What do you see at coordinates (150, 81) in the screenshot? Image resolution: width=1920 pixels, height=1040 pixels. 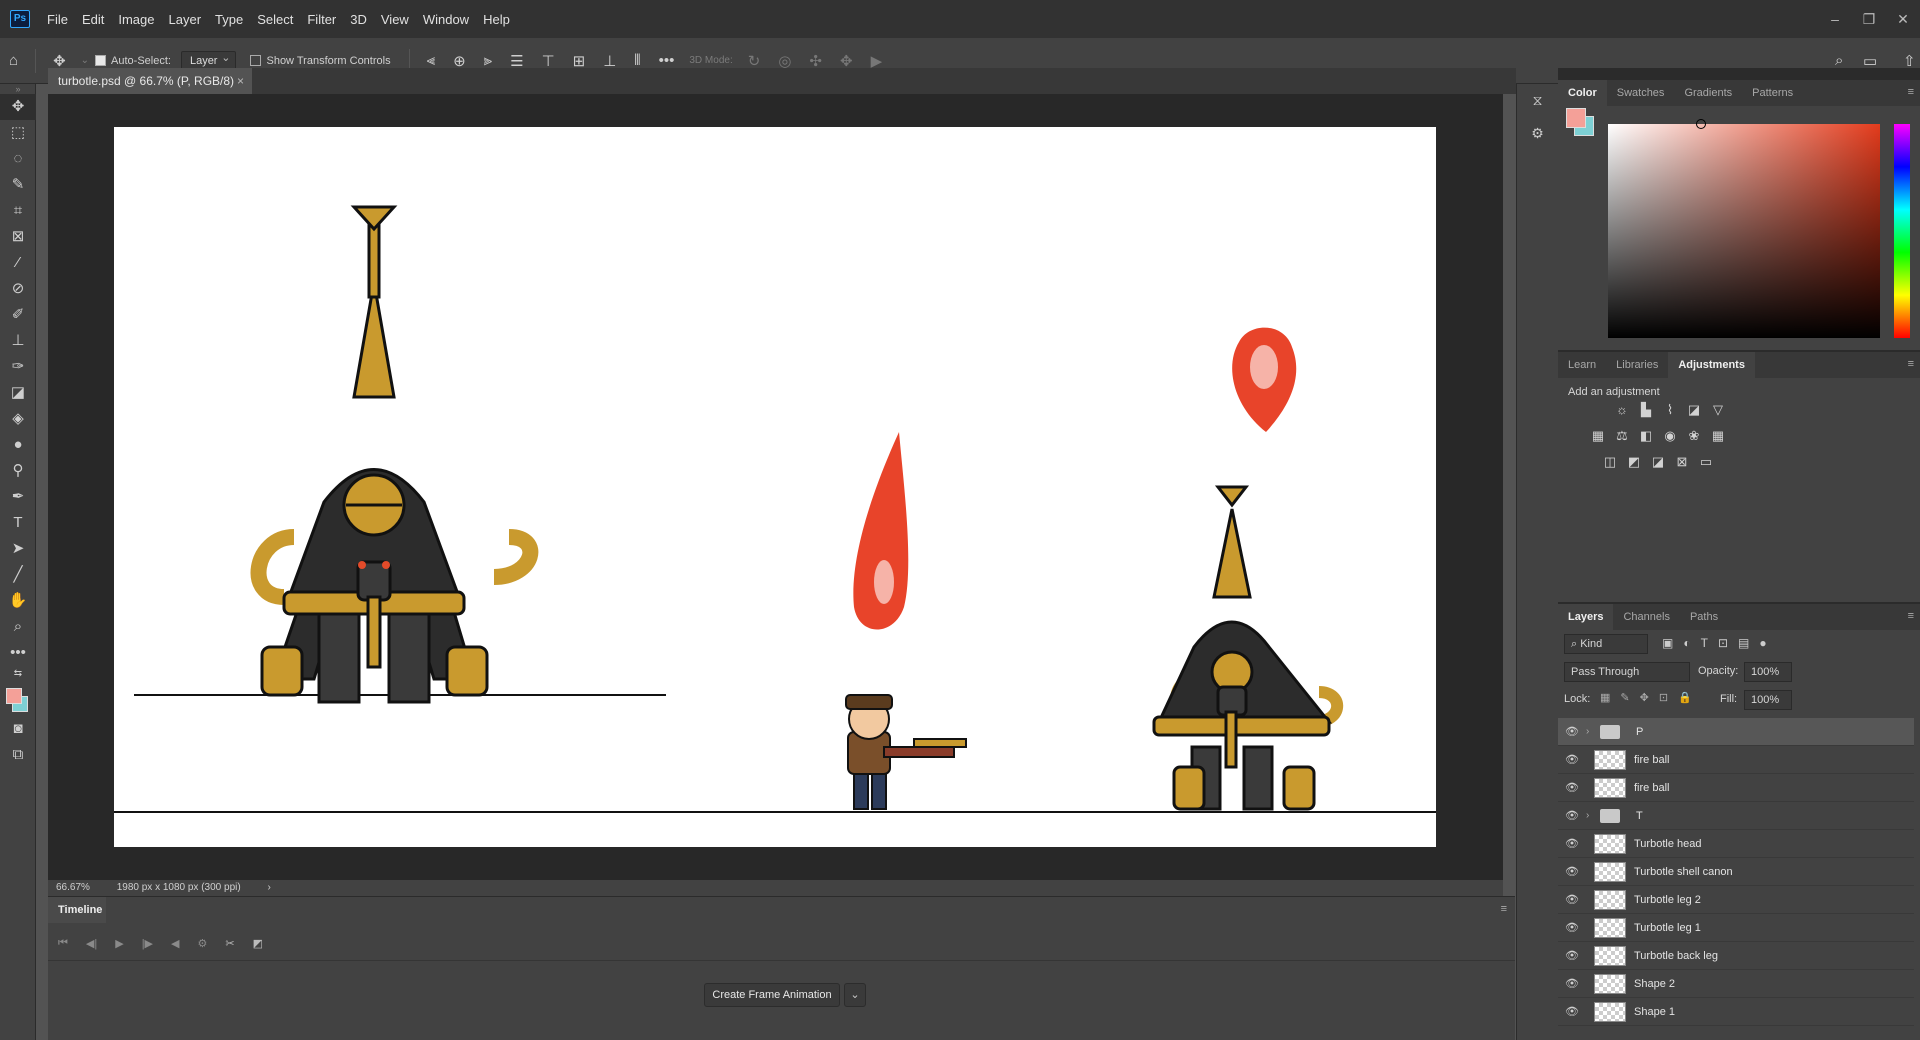 I see `document-tab: turbotle.psd @ 66.7% (P, RGB/8) ×` at bounding box center [150, 81].